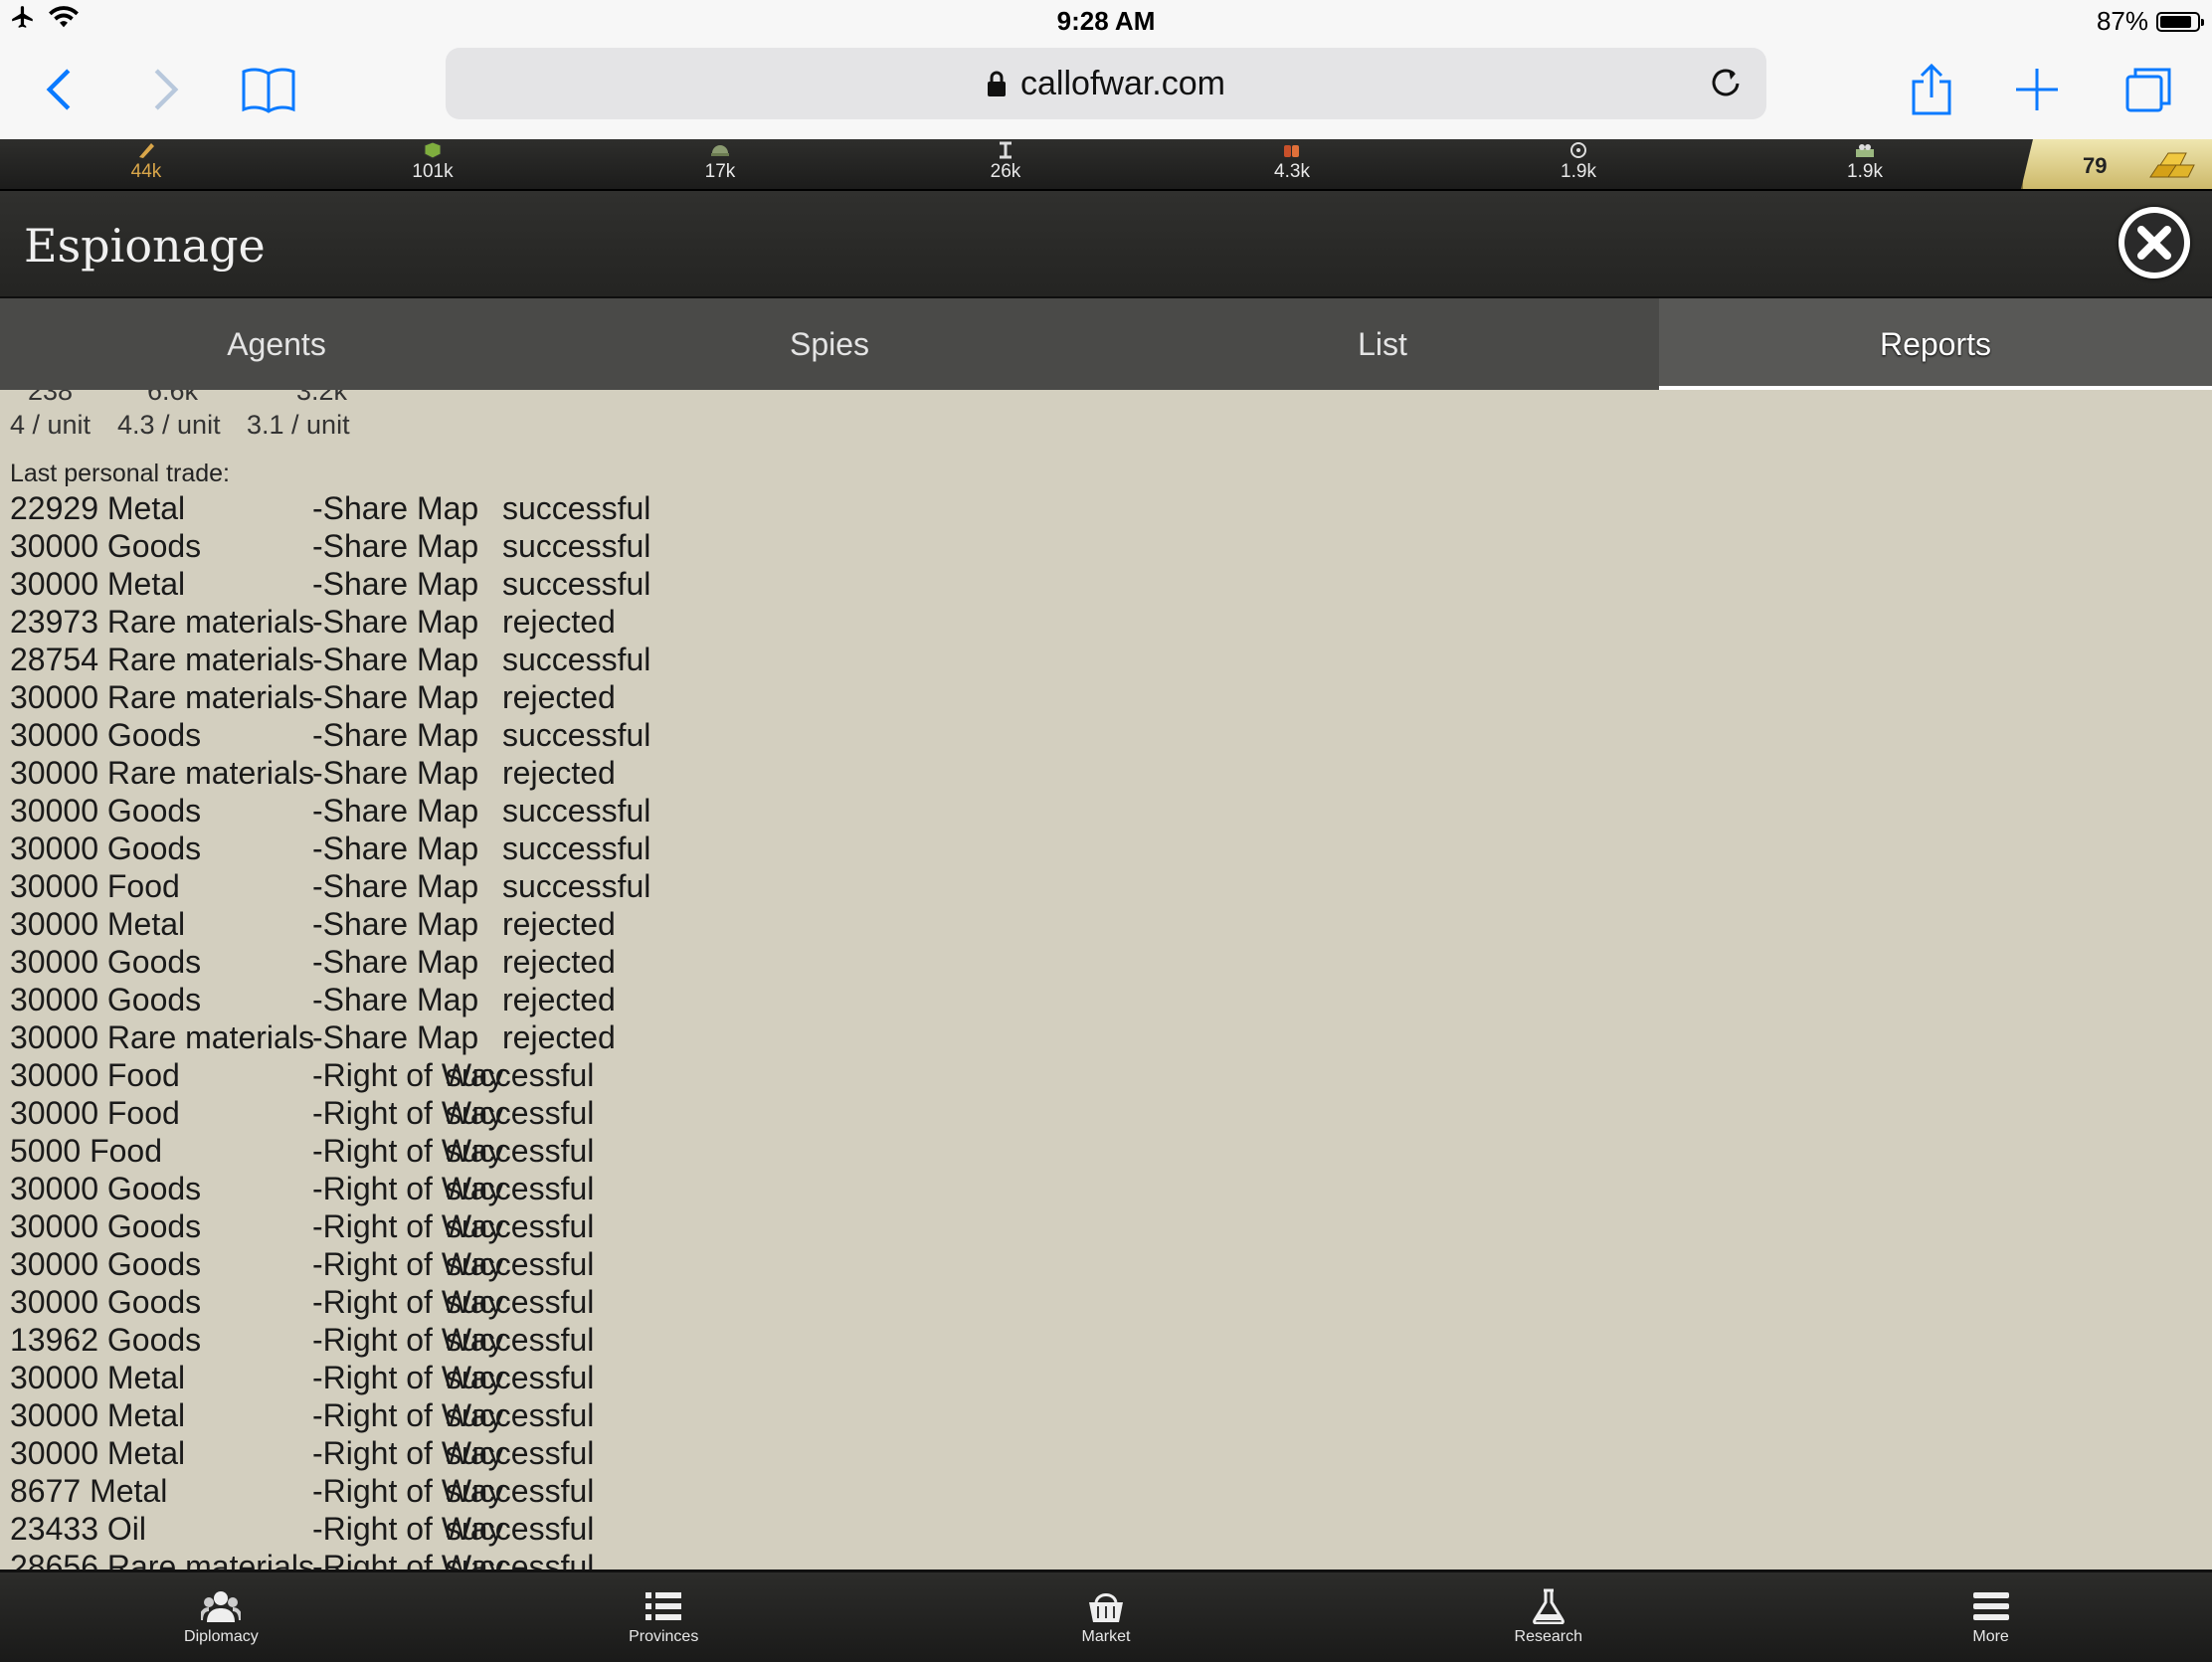 The width and height of the screenshot is (2212, 1662). I want to click on money-icon, so click(1865, 150).